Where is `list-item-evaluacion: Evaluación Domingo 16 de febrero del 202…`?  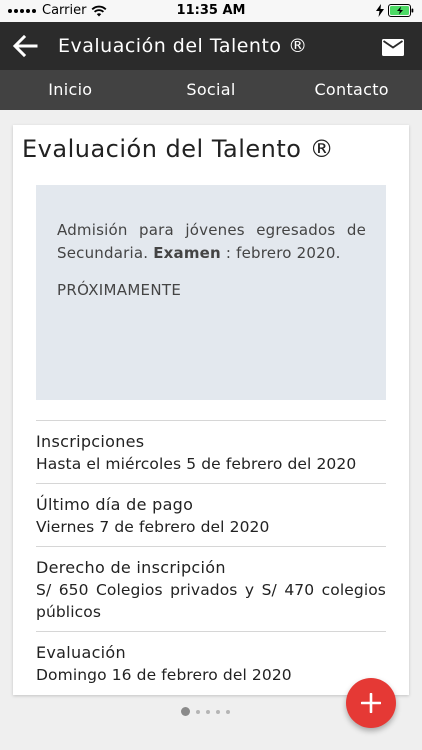
list-item-evaluacion: Evaluación Domingo 16 de febrero del 202… is located at coordinates (211, 662).